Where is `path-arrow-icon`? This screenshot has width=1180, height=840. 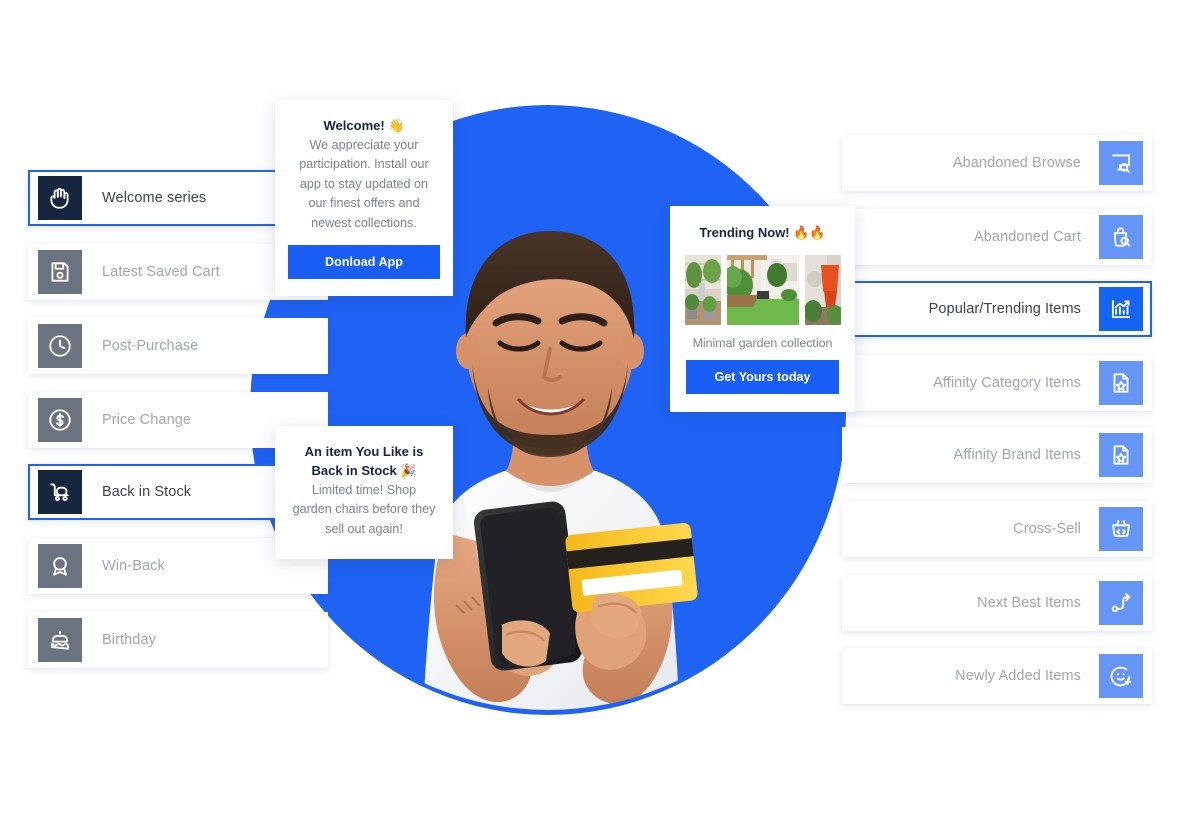 path-arrow-icon is located at coordinates (1121, 603).